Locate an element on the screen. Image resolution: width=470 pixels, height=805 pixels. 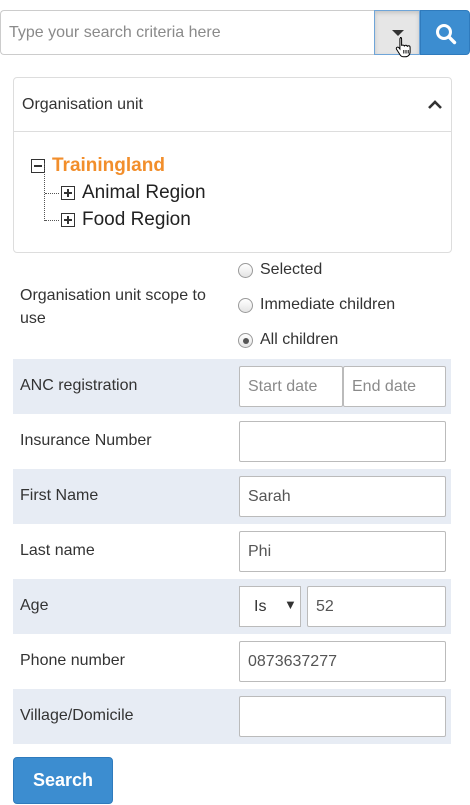
radio-label: Selected is located at coordinates (291, 269).